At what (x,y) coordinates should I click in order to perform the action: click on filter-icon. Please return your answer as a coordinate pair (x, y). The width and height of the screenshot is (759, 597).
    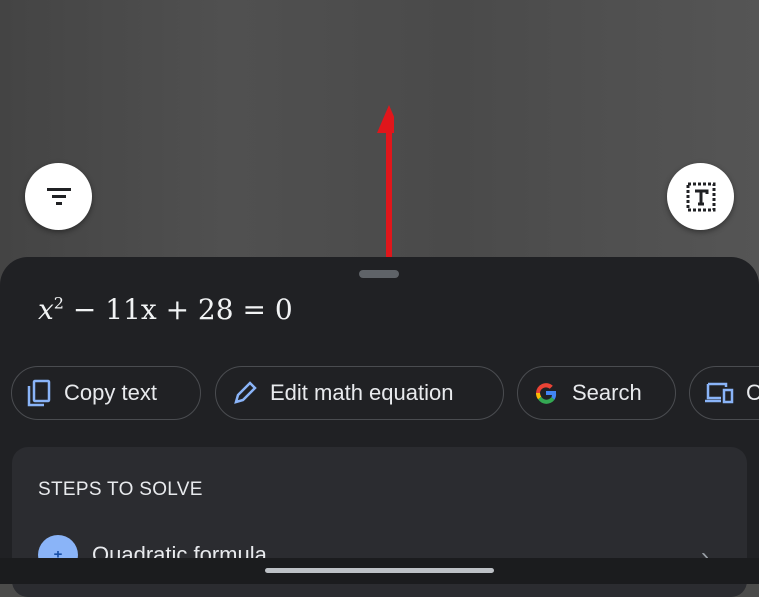
    Looking at the image, I should click on (58, 196).